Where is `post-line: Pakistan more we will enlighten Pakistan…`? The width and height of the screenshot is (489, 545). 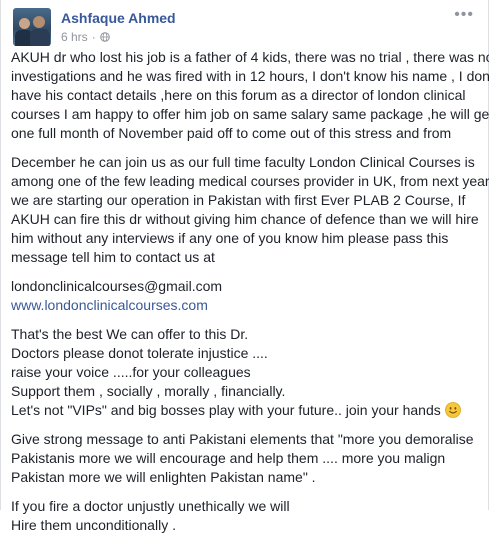 post-line: Pakistan more we will enlighten Pakistan… is located at coordinates (163, 477).